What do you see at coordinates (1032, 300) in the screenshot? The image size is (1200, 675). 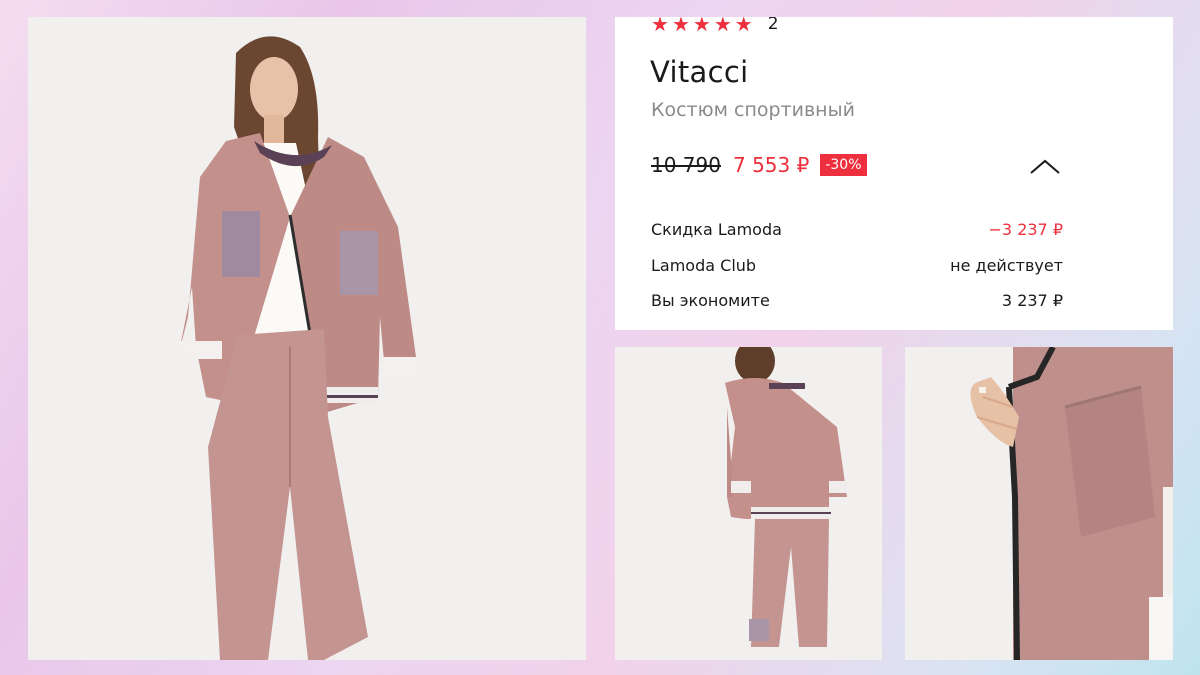 I see `price-detail-value: 3 237 ₽` at bounding box center [1032, 300].